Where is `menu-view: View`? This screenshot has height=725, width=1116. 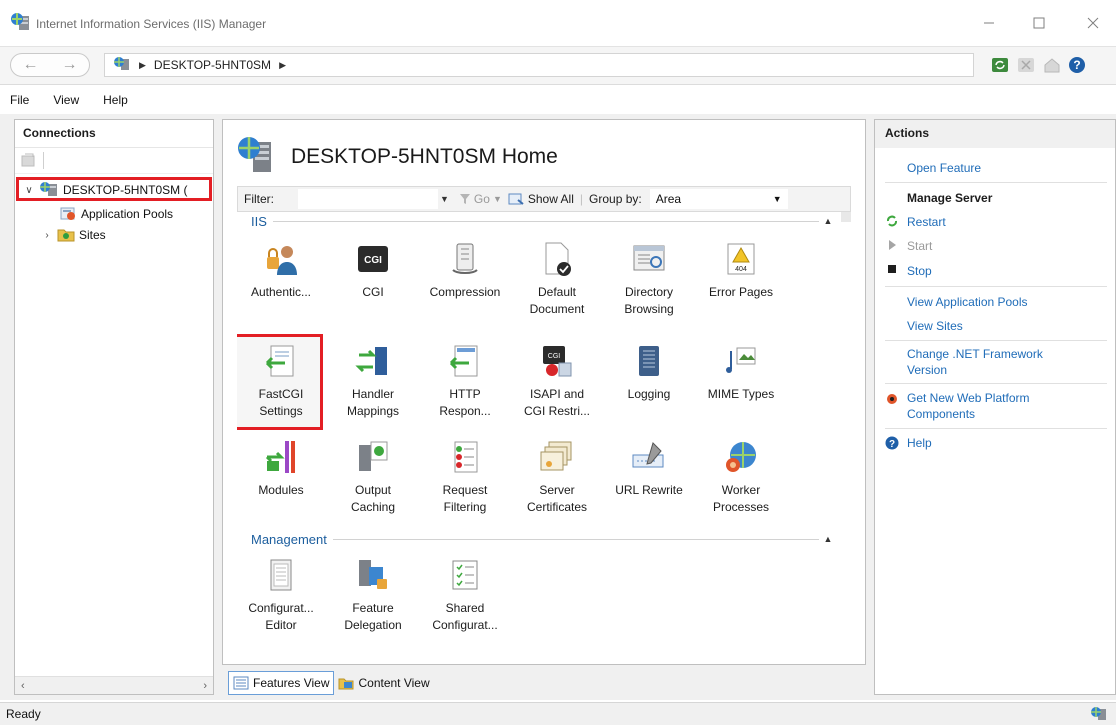
menu-view: View is located at coordinates (66, 100).